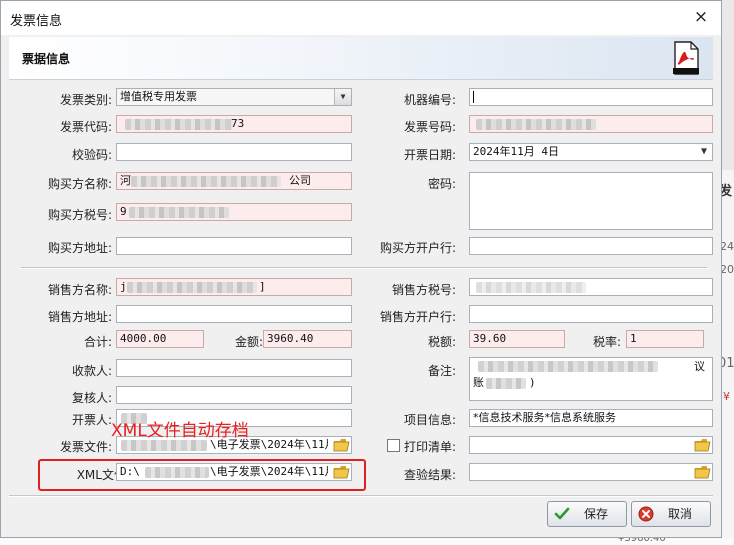 This screenshot has height=545, width=734. What do you see at coordinates (478, 382) in the screenshot?
I see `remark-line2-start: 账` at bounding box center [478, 382].